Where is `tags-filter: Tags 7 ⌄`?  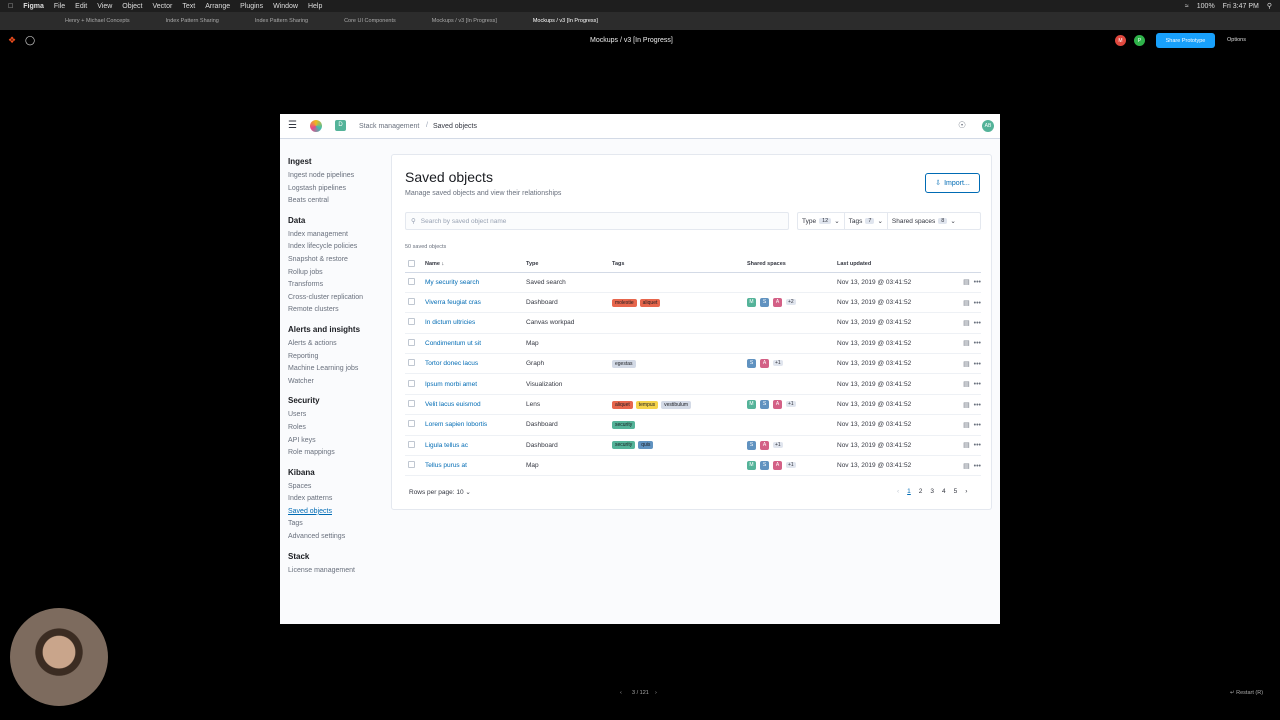
tags-filter: Tags 7 ⌄ is located at coordinates (866, 221).